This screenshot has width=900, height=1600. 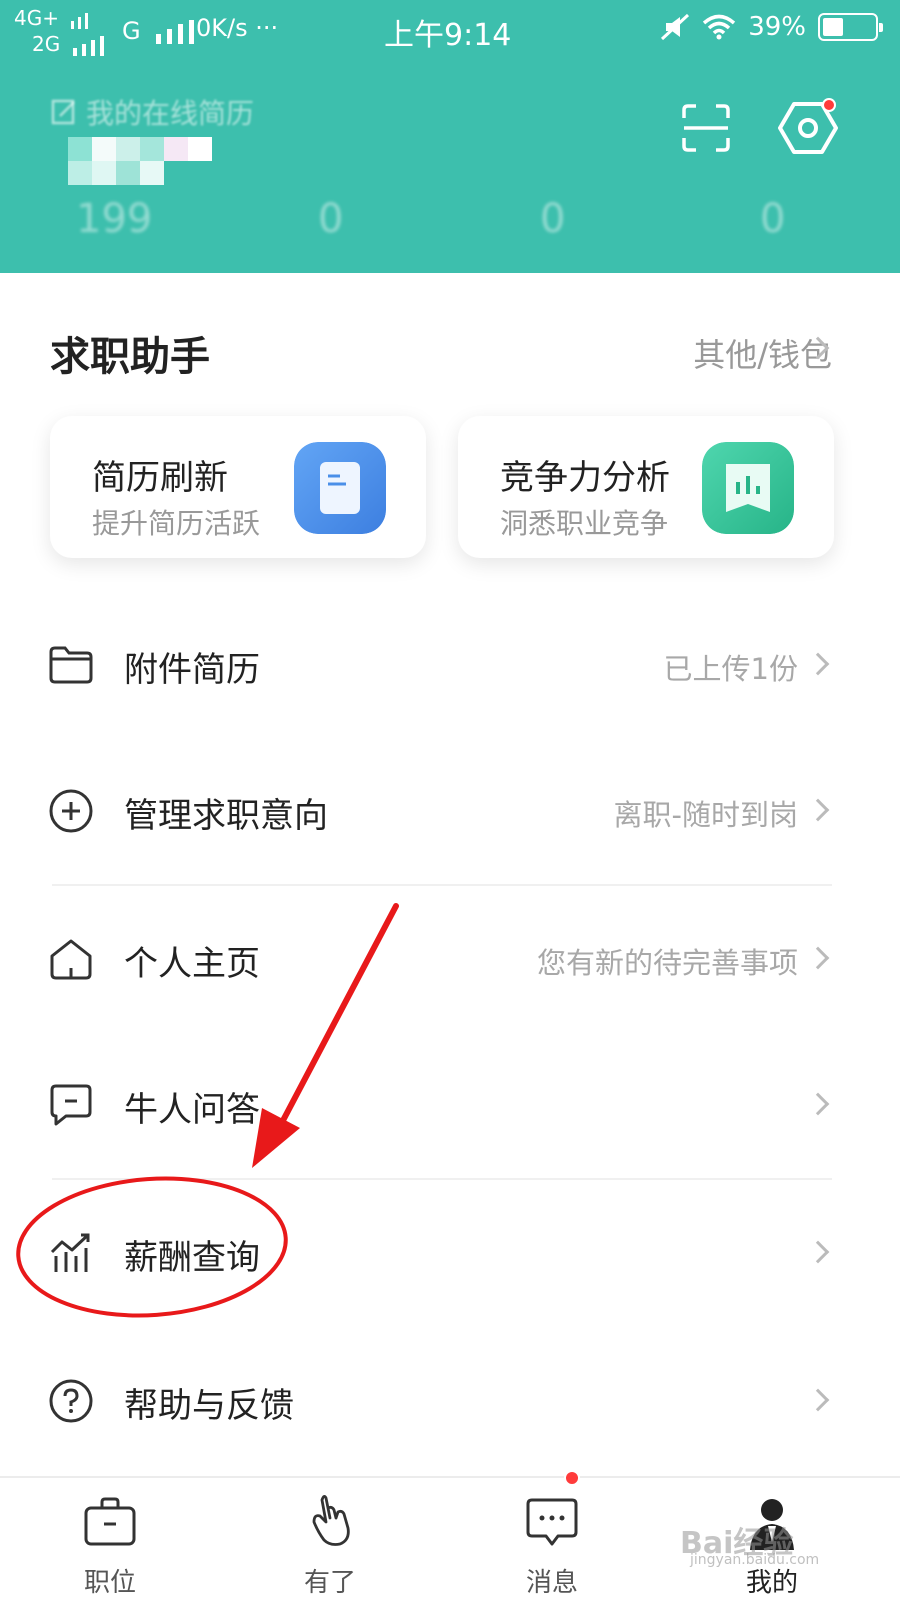 What do you see at coordinates (450, 1252) in the screenshot?
I see `menu-item-salary-query: 薪酬查询` at bounding box center [450, 1252].